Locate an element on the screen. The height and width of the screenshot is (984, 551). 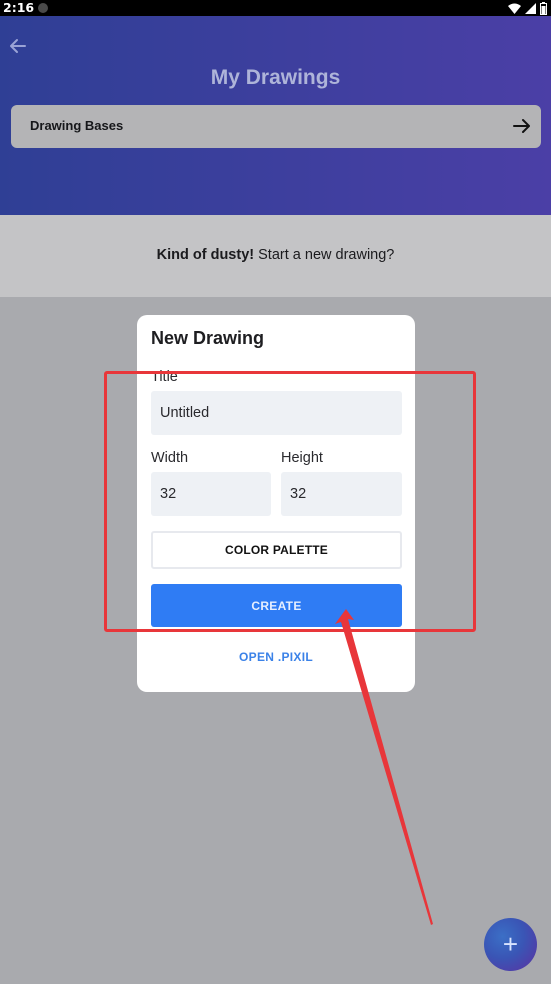
back-arrow-icon is located at coordinates (18, 46).